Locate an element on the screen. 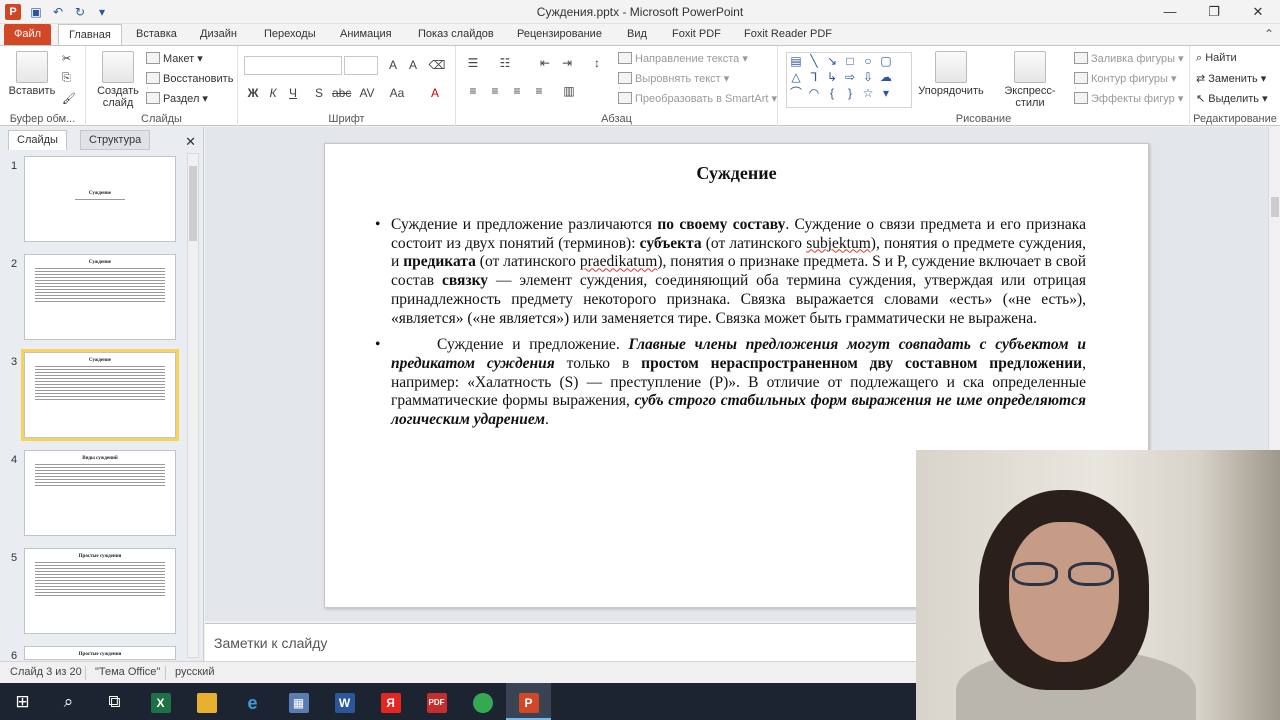 The width and height of the screenshot is (1280, 720). language-indicator: русский is located at coordinates (194, 672).